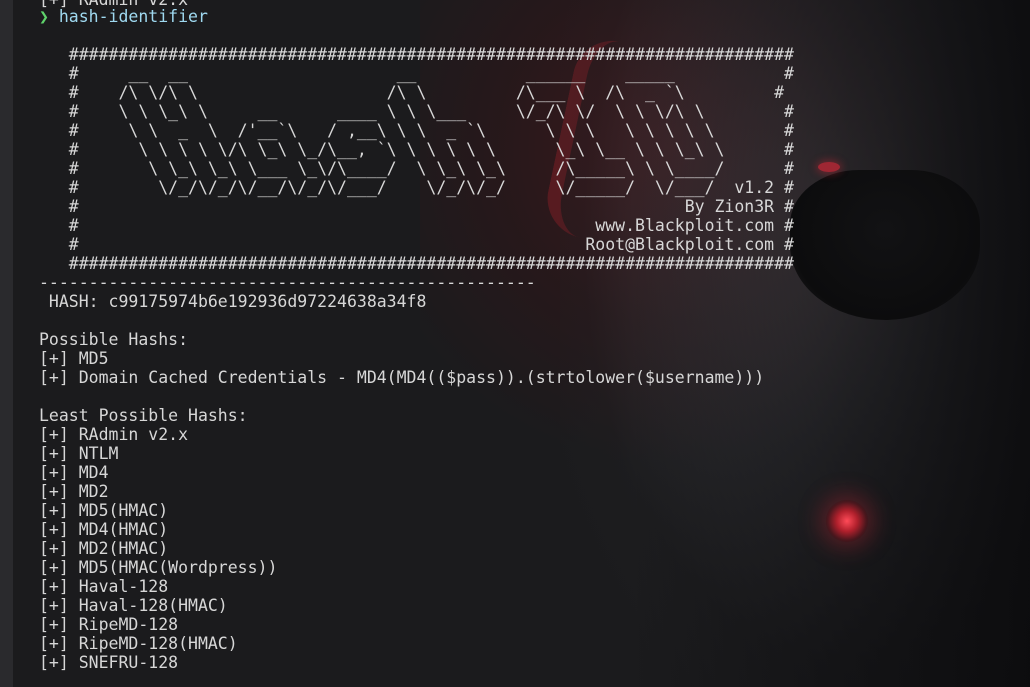 This screenshot has height=687, width=1030. What do you see at coordinates (133, 605) in the screenshot?
I see `least-hash-item: [+] Haval-128(HMAC)` at bounding box center [133, 605].